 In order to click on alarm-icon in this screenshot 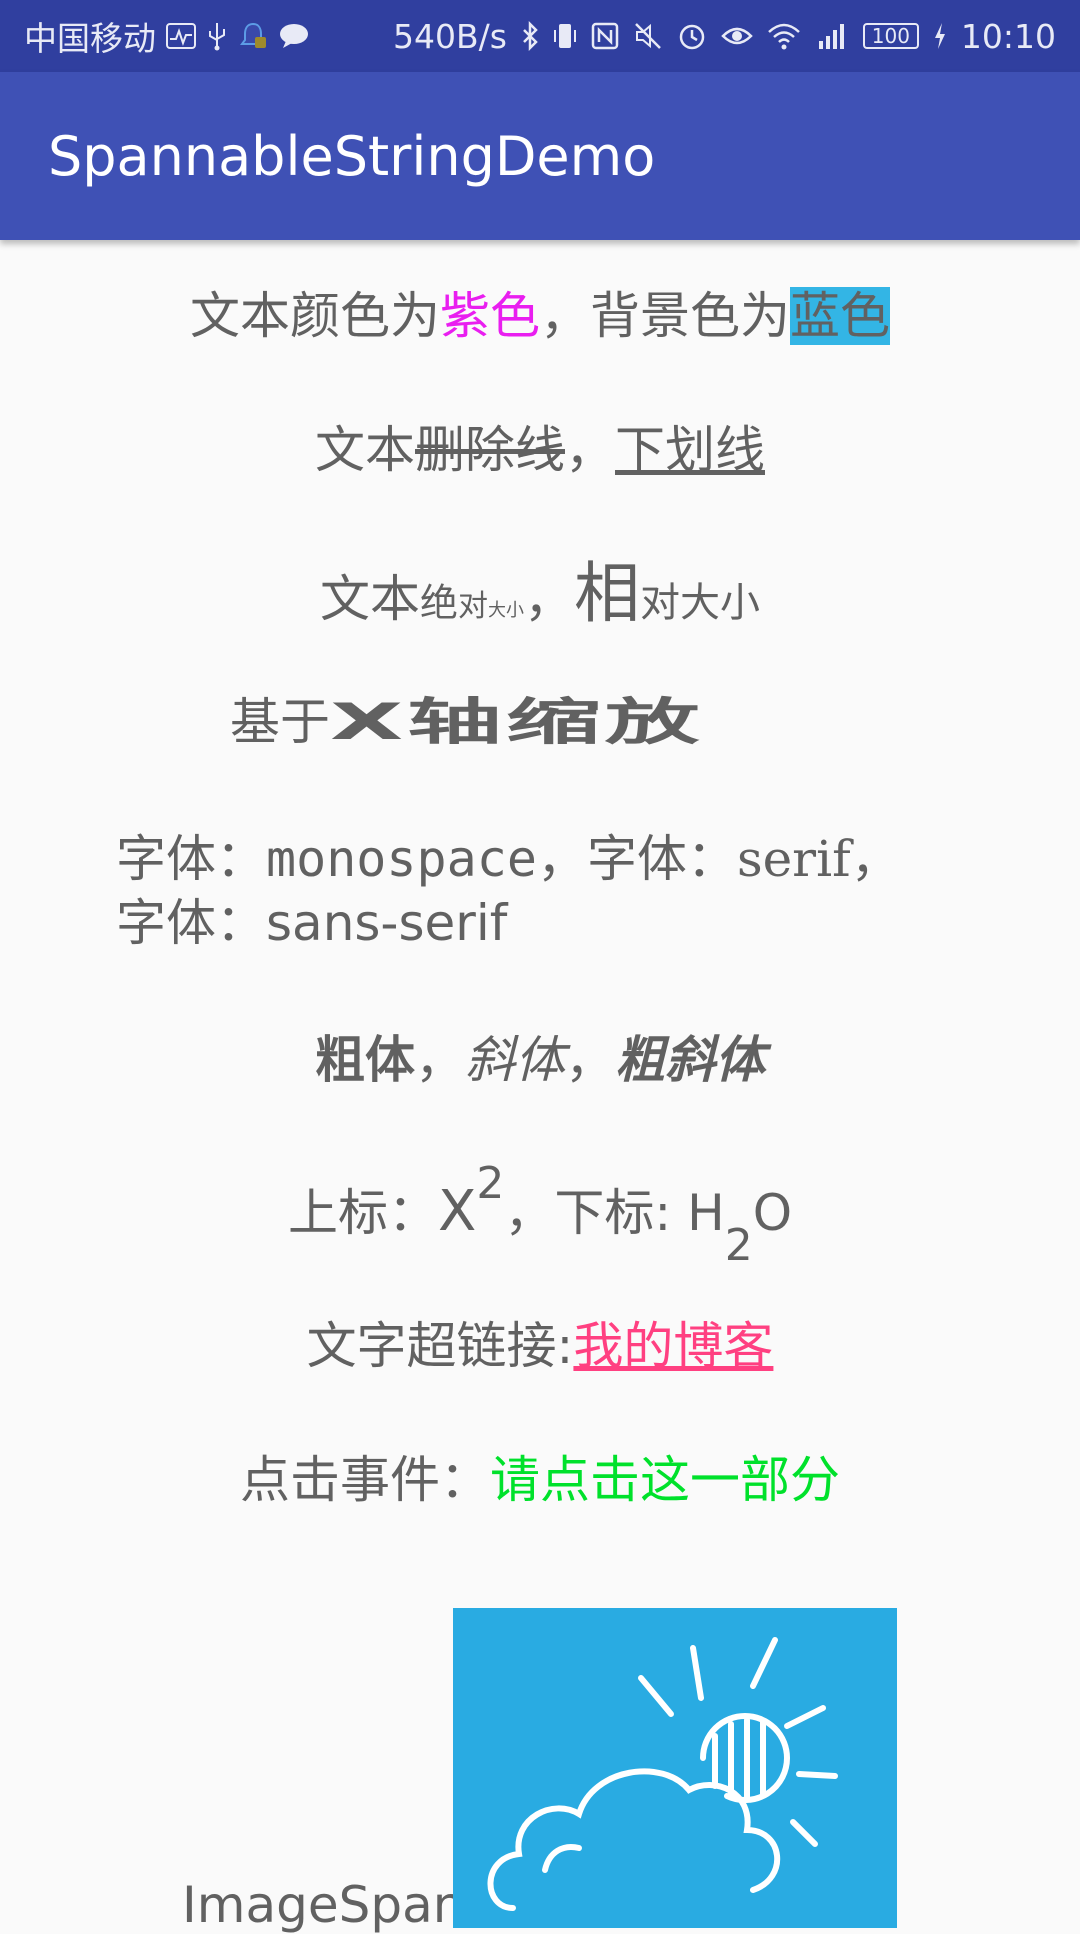, I will do `click(692, 36)`.